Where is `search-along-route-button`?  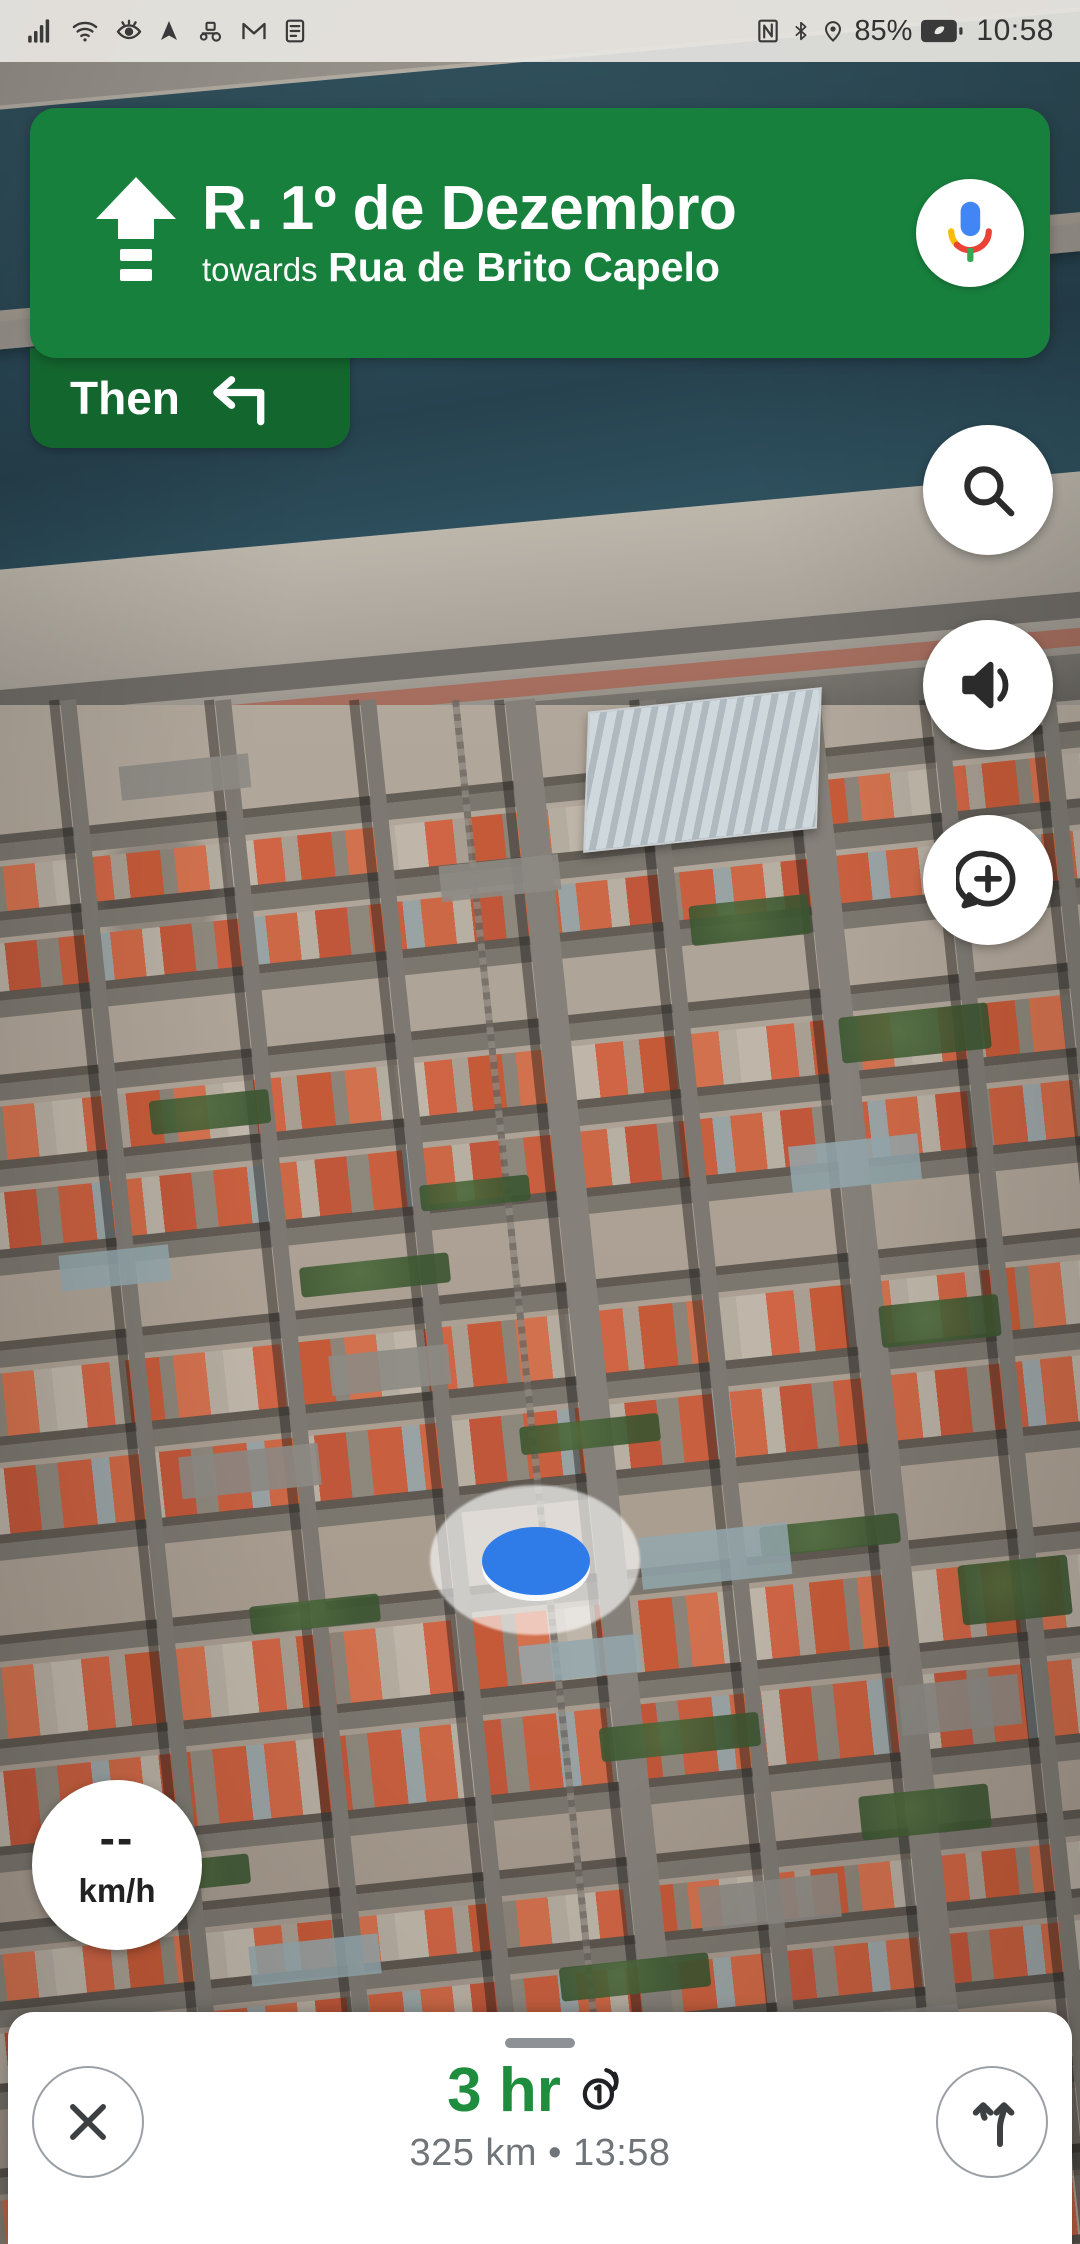
search-along-route-button is located at coordinates (988, 490).